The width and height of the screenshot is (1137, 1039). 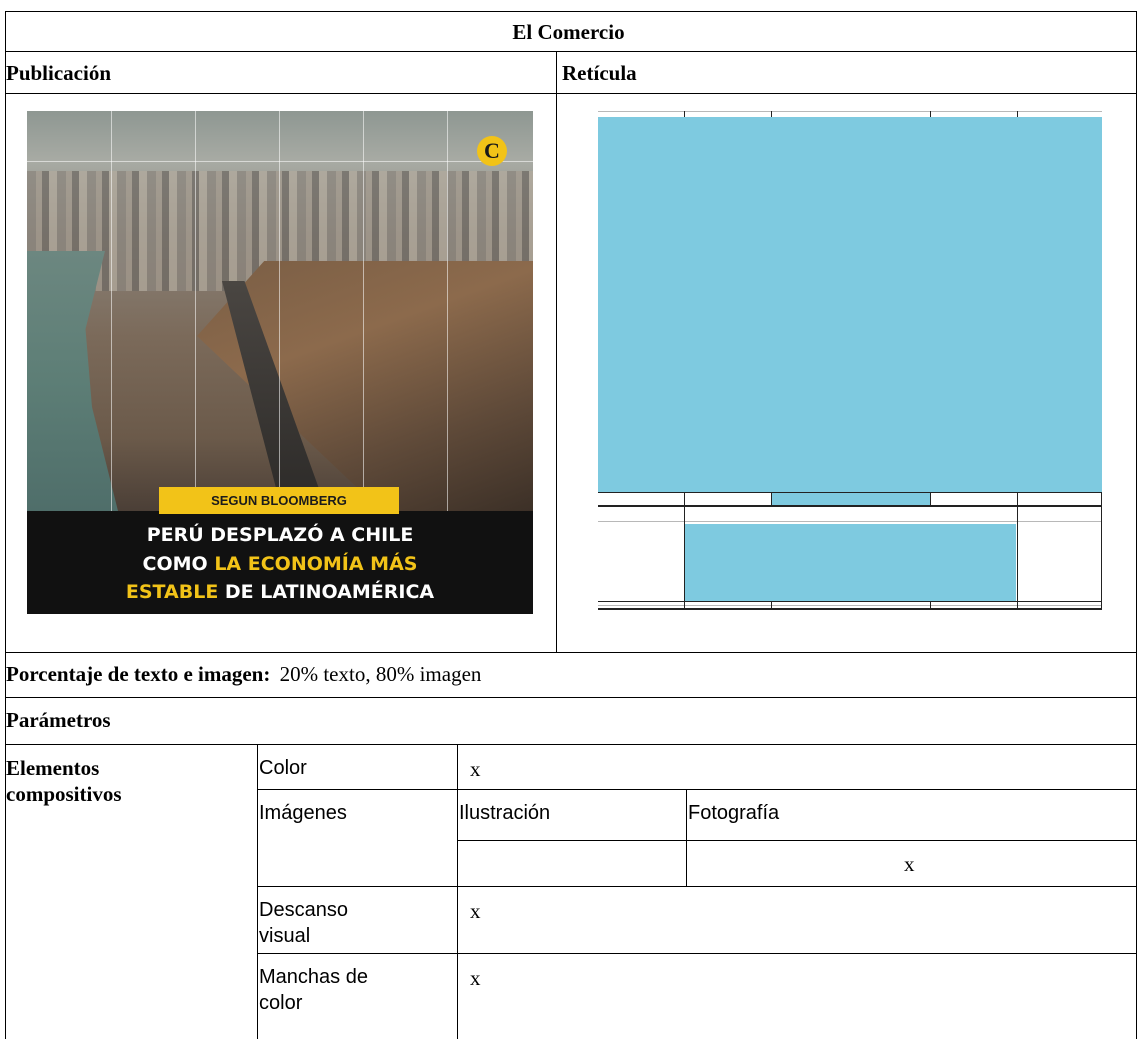 I want to click on parameters-heading: Parámetros, so click(x=58, y=720).